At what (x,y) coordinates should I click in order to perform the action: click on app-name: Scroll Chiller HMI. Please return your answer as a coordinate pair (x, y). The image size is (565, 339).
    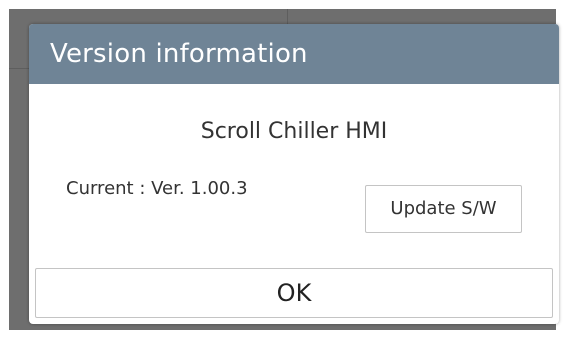
    Looking at the image, I should click on (294, 131).